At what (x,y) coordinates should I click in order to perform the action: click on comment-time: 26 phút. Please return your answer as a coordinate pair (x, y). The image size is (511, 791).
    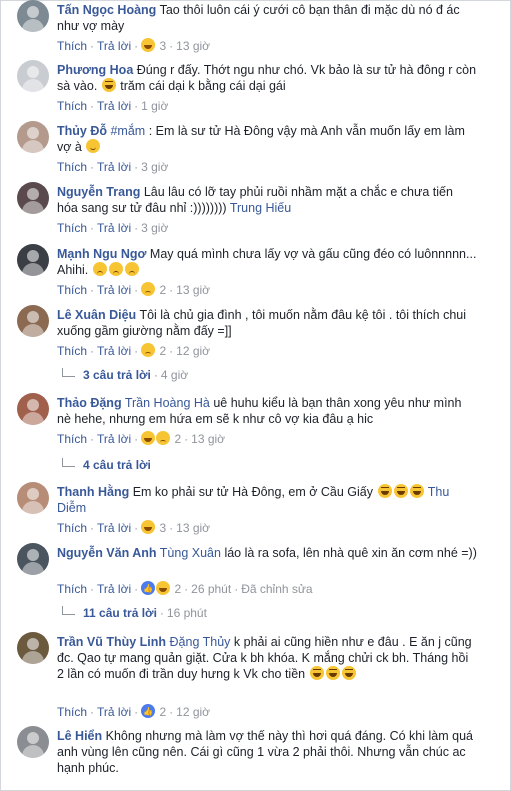
    Looking at the image, I should click on (211, 589).